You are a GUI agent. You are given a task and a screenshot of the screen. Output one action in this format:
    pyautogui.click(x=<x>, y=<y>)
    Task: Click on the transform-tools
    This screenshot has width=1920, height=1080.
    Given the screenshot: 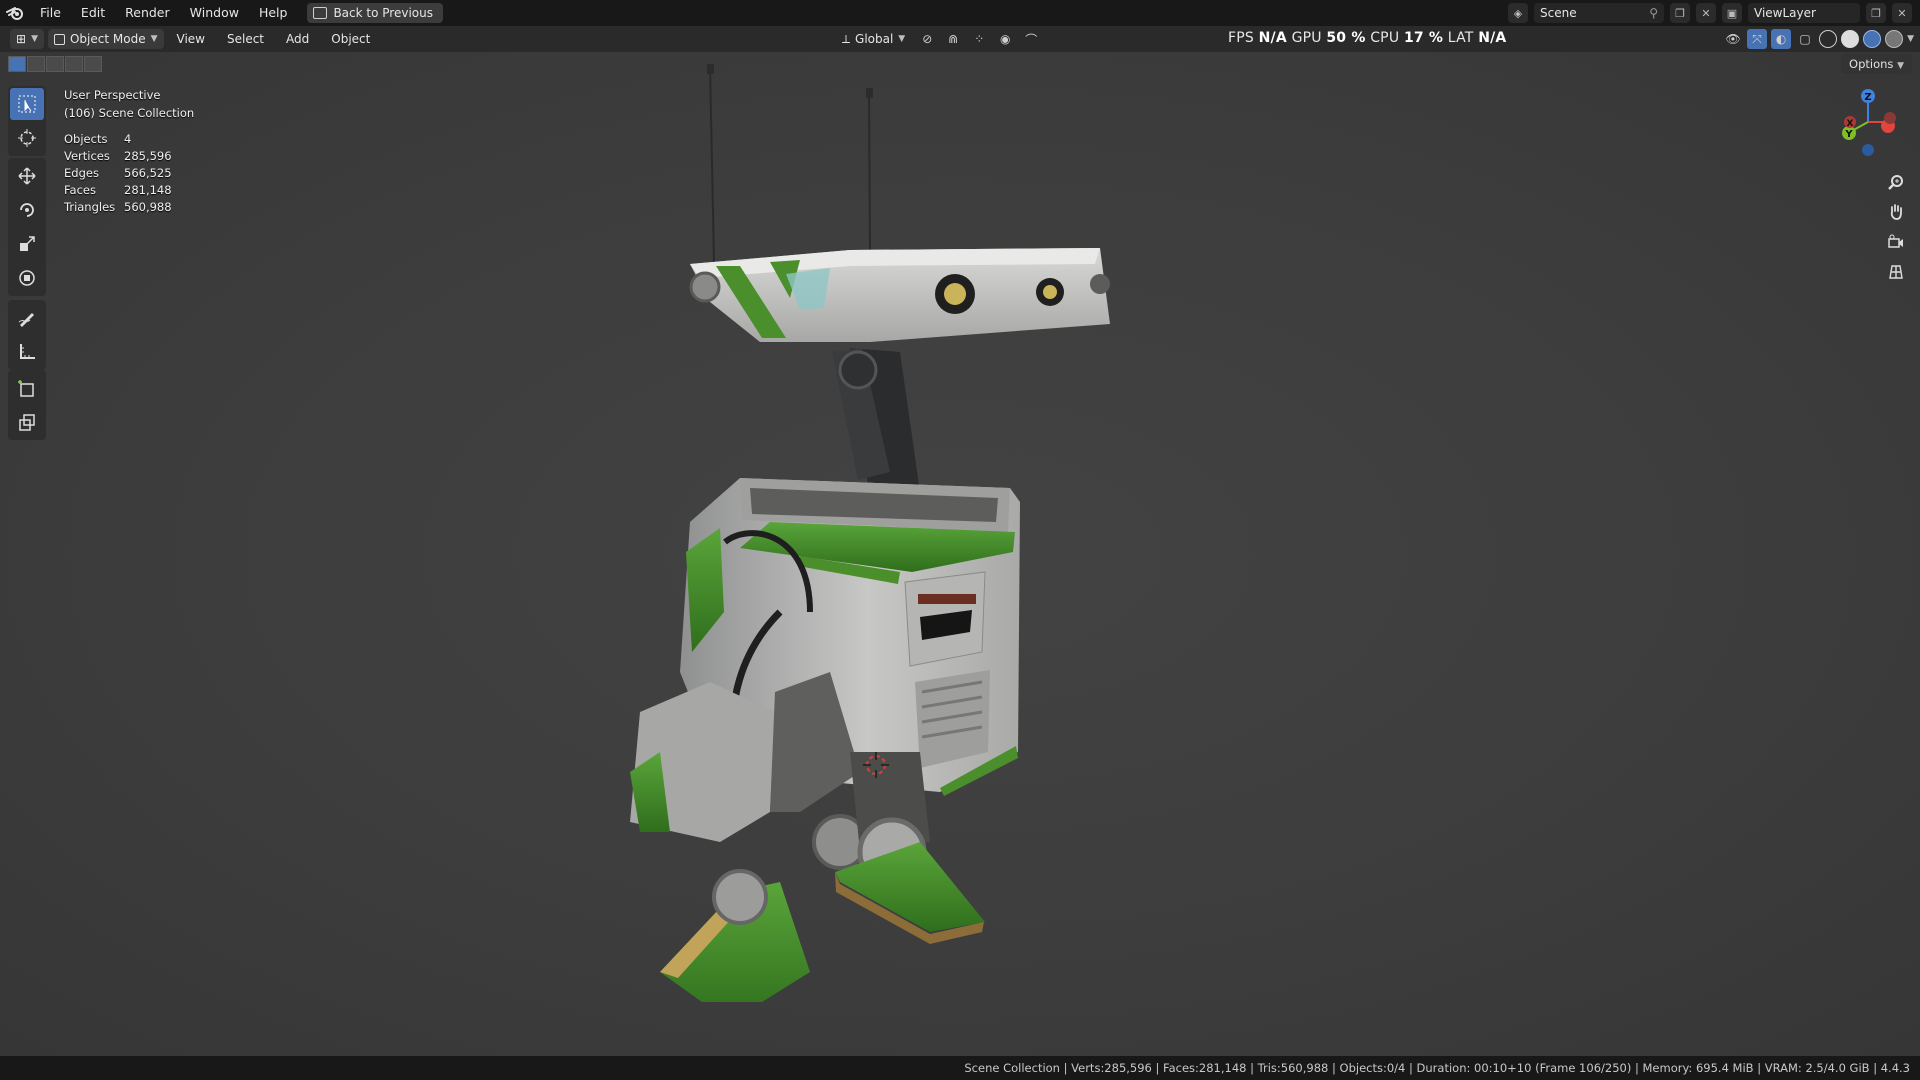 What is the action you would take?
    pyautogui.click(x=27, y=227)
    